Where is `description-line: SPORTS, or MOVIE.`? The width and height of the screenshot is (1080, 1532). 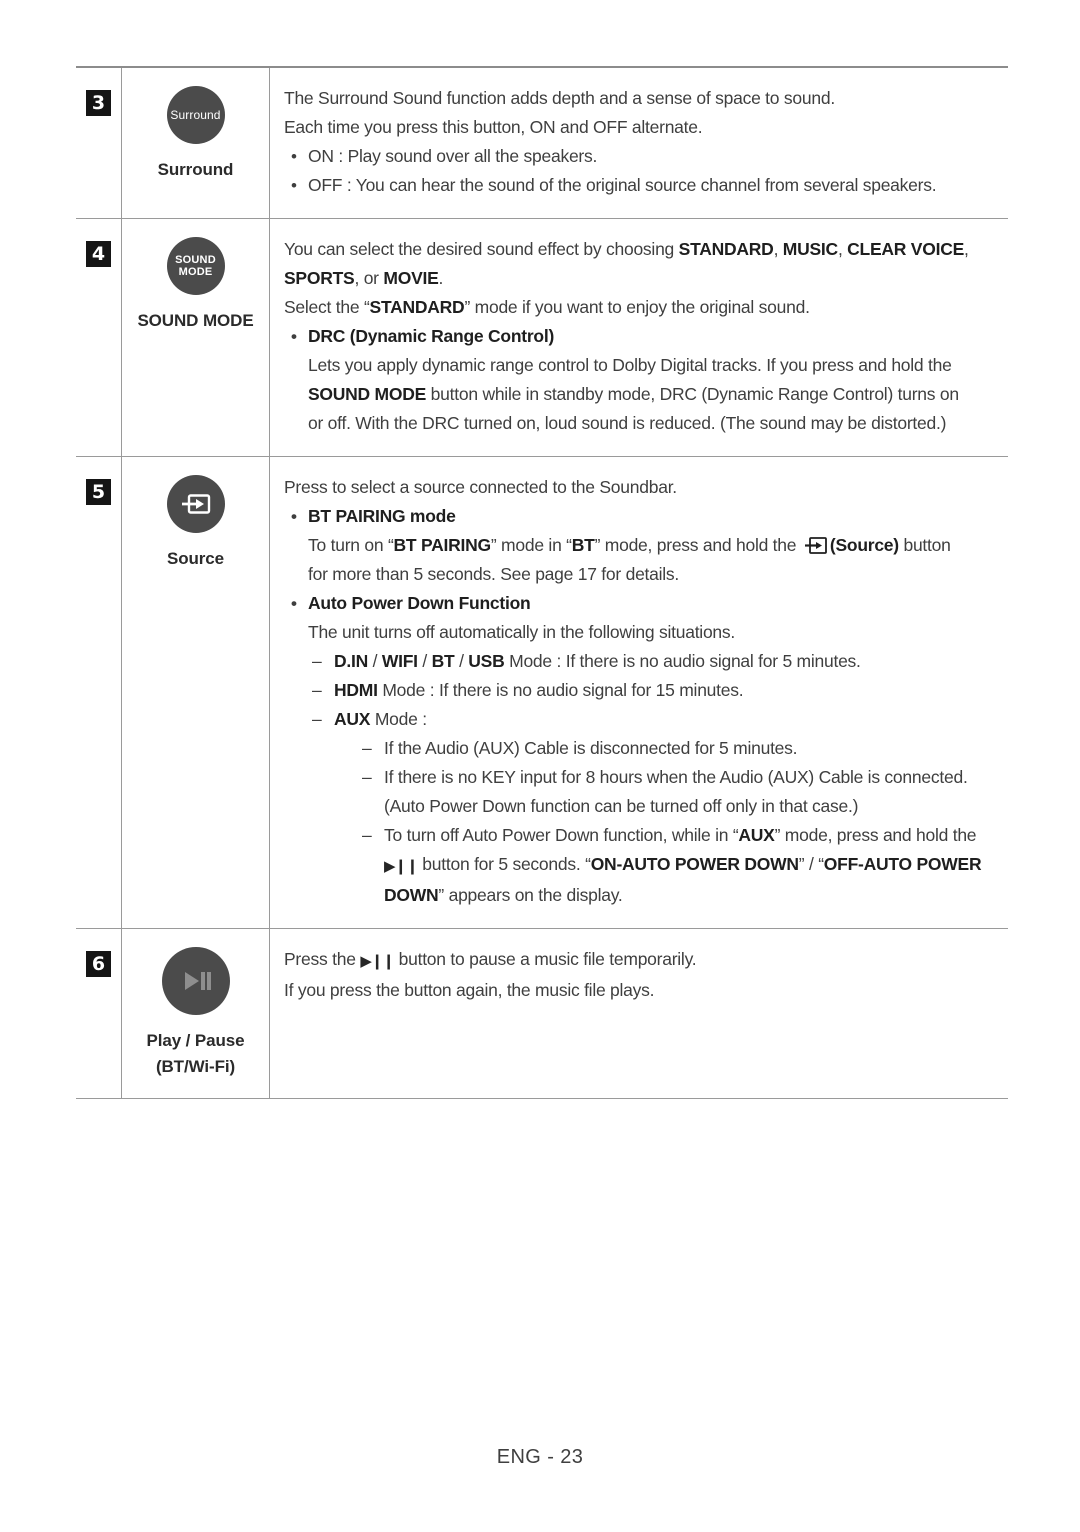 description-line: SPORTS, or MOVIE. is located at coordinates (643, 278).